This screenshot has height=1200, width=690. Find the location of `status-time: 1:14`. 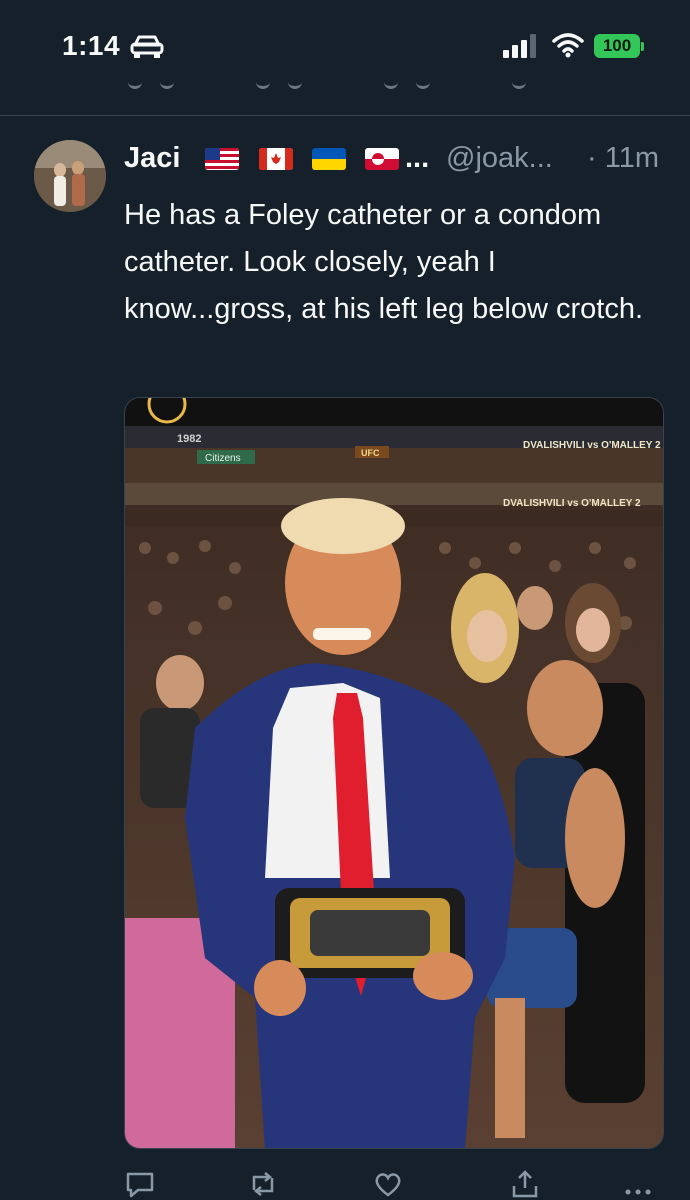

status-time: 1:14 is located at coordinates (91, 45).